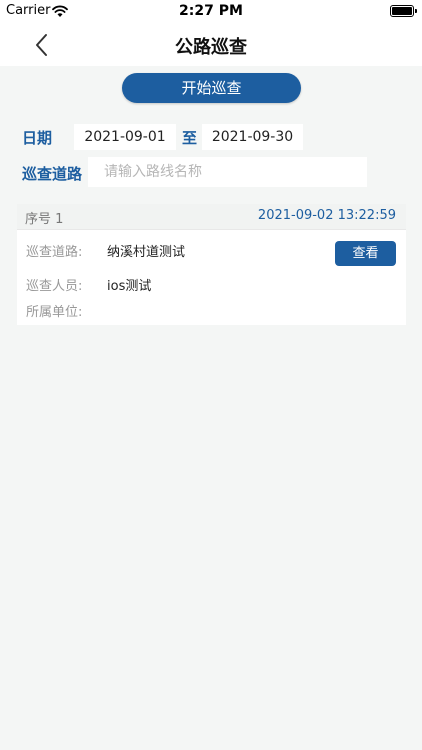 Image resolution: width=422 pixels, height=750 pixels. Describe the element at coordinates (190, 138) in the screenshot. I see `date-range-separator: 至` at that location.